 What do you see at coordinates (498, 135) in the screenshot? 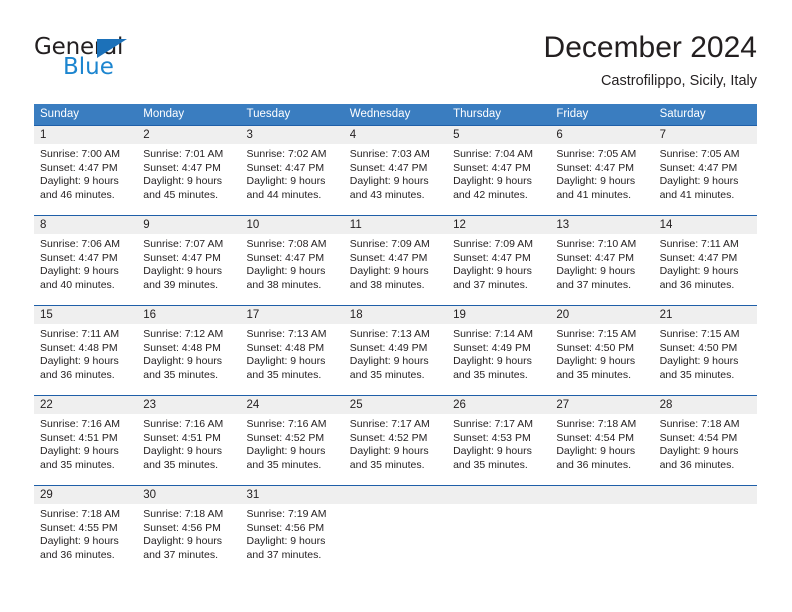
I see `day-number: 5` at bounding box center [498, 135].